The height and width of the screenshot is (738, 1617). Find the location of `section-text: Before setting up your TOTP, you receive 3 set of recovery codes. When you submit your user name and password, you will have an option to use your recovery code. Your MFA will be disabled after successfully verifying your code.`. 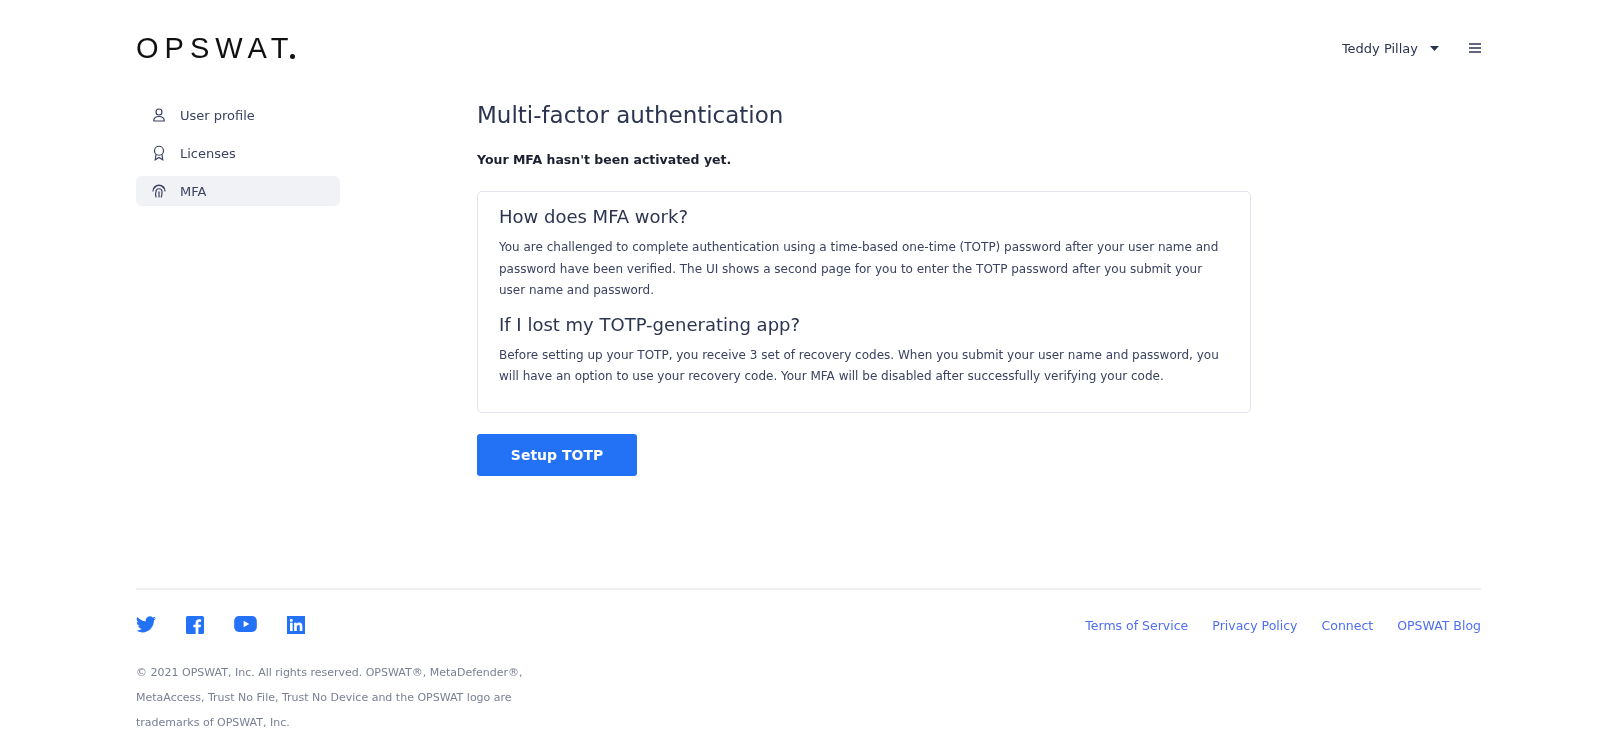

section-text: Before setting up your TOTP, you receive 3 set of recovery codes. When you submit your user name and password, you will have an option to use your recovery code. Your MFA will be disabled after successfully verifying your code. is located at coordinates (859, 365).